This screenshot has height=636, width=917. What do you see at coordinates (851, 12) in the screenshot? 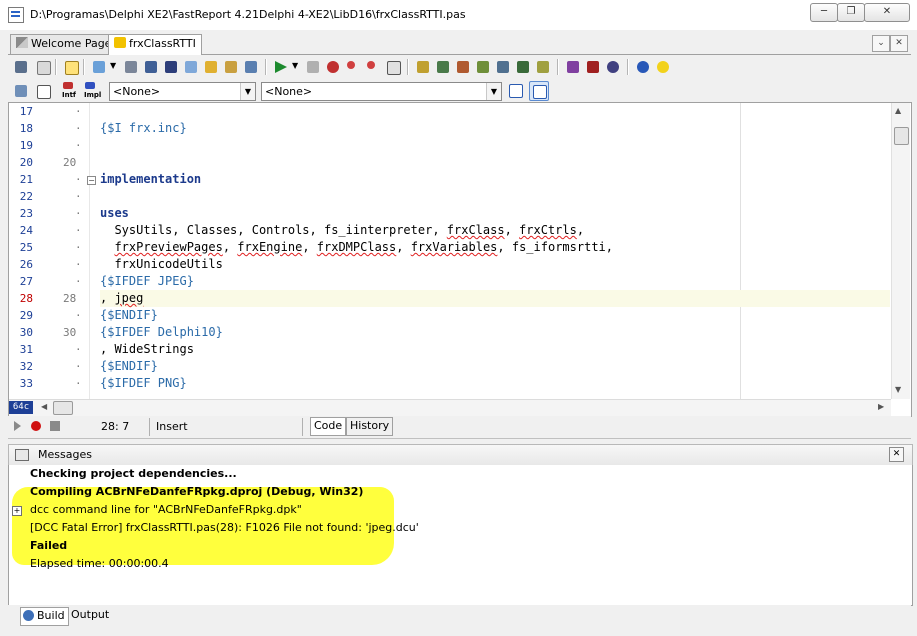
I see `restore-button: ❐` at bounding box center [851, 12].